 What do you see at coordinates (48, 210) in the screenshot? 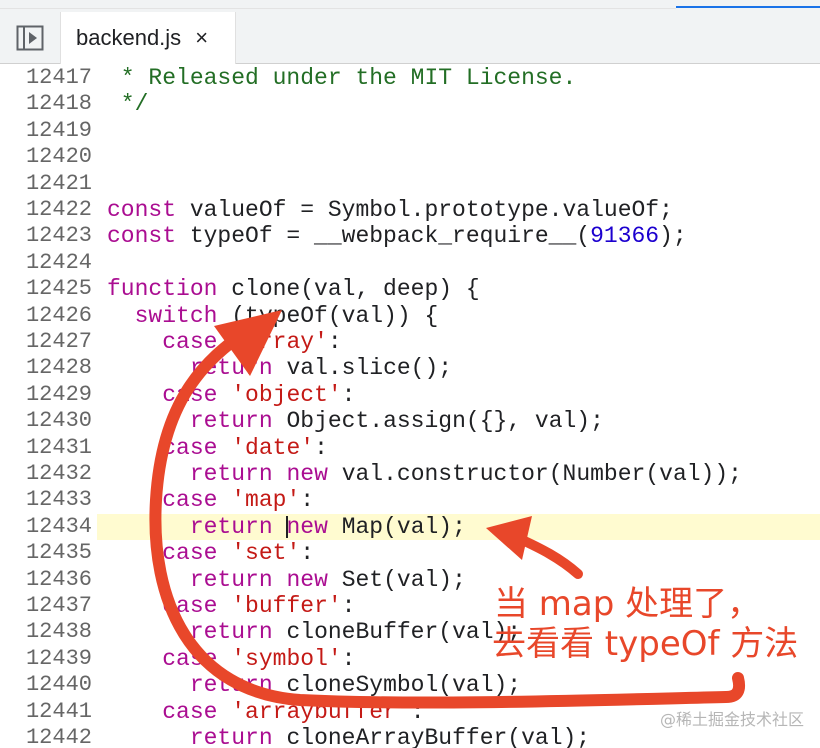
I see `line-number: 12422` at bounding box center [48, 210].